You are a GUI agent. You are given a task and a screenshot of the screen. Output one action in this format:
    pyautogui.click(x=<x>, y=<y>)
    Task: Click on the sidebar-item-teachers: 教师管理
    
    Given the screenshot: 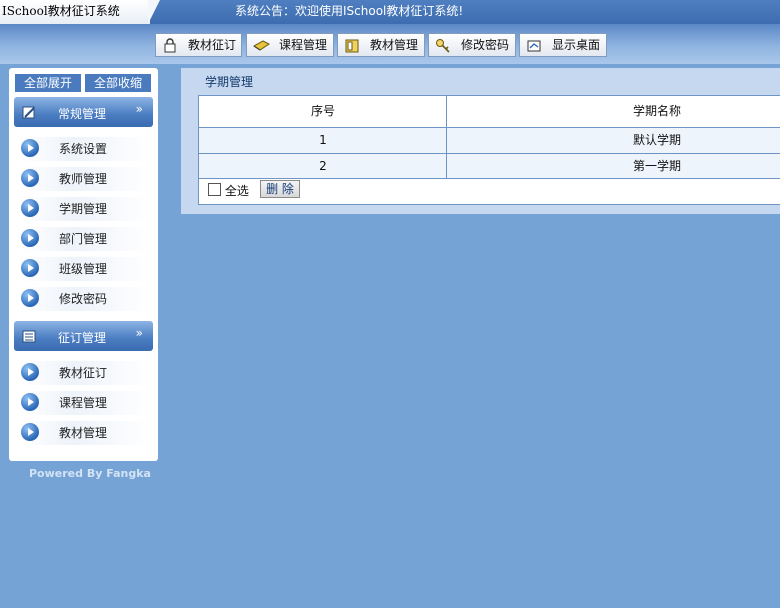 What is the action you would take?
    pyautogui.click(x=86, y=179)
    